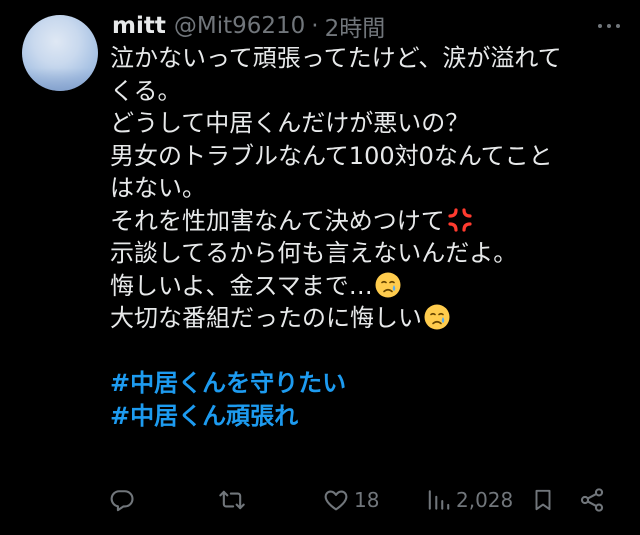  What do you see at coordinates (460, 219) in the screenshot?
I see `anger-symbol-icon` at bounding box center [460, 219].